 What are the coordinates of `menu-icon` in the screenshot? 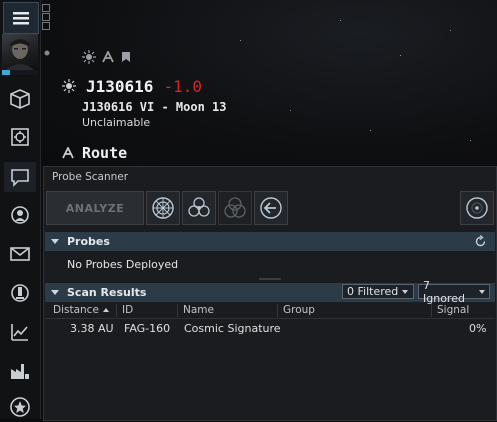 It's located at (21, 18).